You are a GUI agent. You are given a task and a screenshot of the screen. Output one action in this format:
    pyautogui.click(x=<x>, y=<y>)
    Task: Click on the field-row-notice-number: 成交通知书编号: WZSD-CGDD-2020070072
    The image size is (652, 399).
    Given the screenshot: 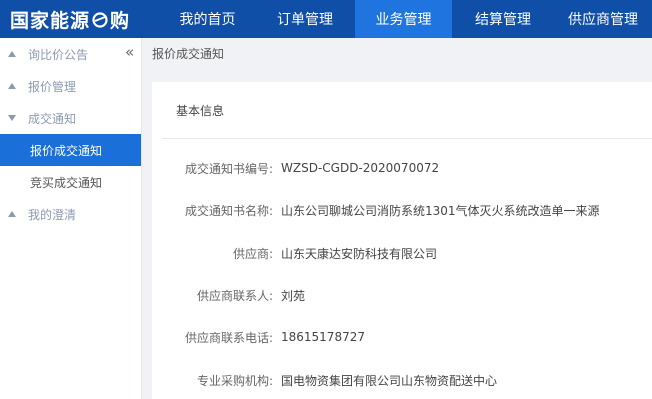 What is the action you would take?
    pyautogui.click(x=402, y=168)
    